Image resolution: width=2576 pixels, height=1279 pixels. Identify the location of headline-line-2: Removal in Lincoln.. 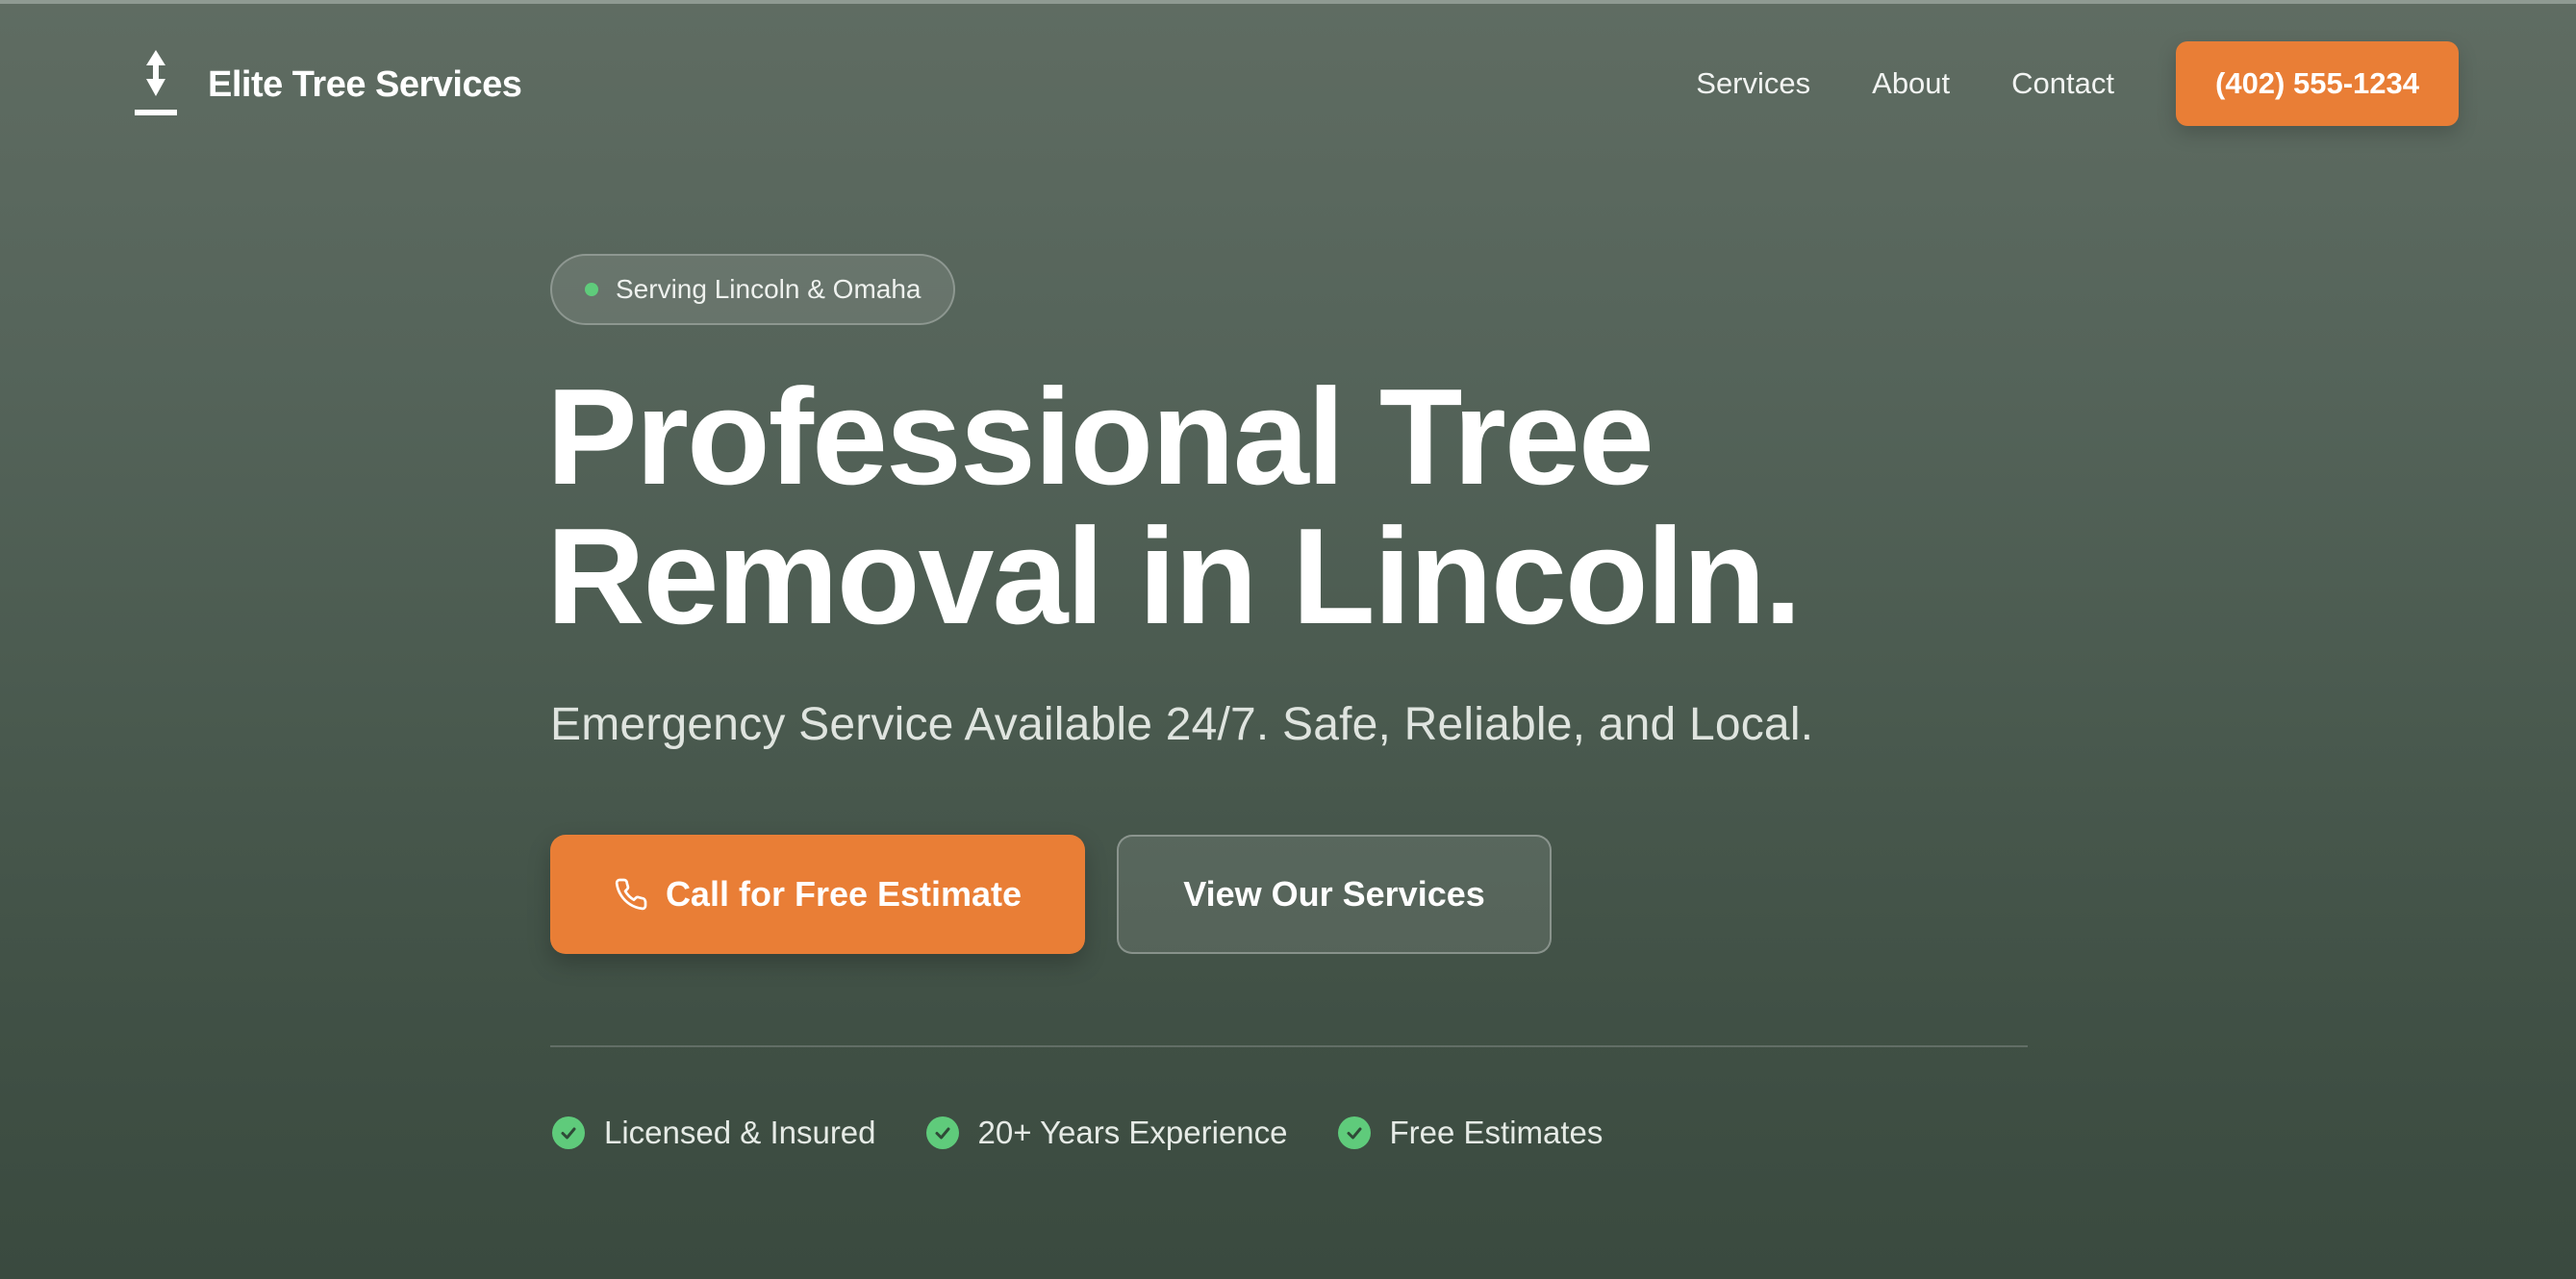
(1174, 576).